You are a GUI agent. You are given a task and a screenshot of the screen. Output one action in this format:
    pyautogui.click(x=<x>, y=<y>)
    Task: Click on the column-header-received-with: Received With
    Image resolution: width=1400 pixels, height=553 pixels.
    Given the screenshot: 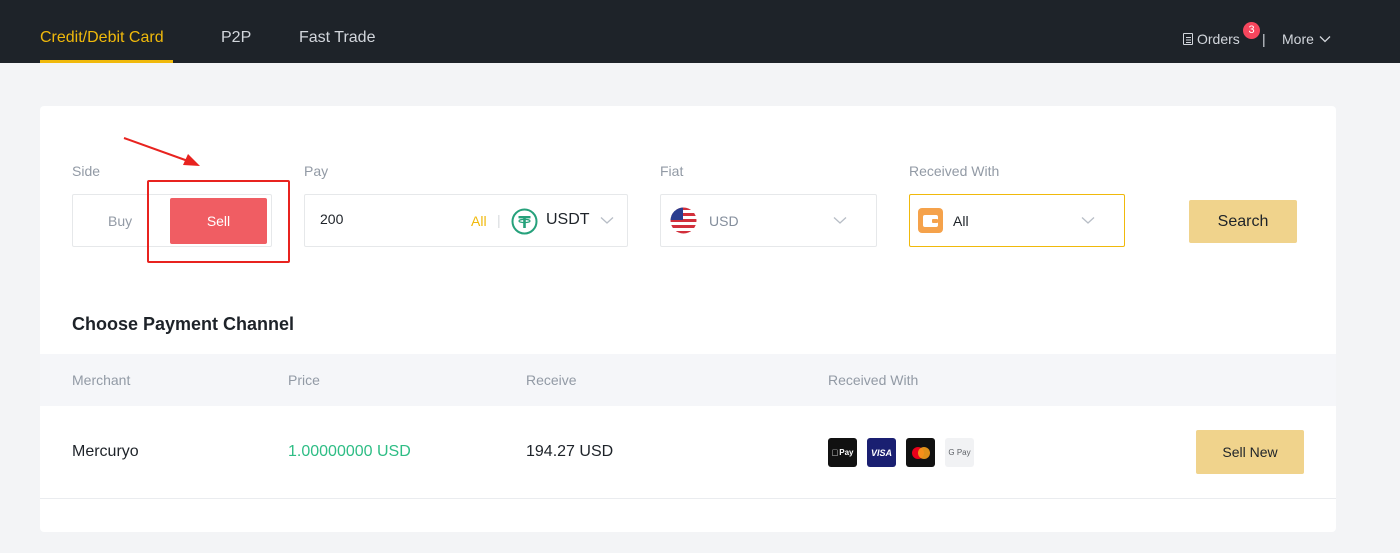 What is the action you would take?
    pyautogui.click(x=873, y=380)
    